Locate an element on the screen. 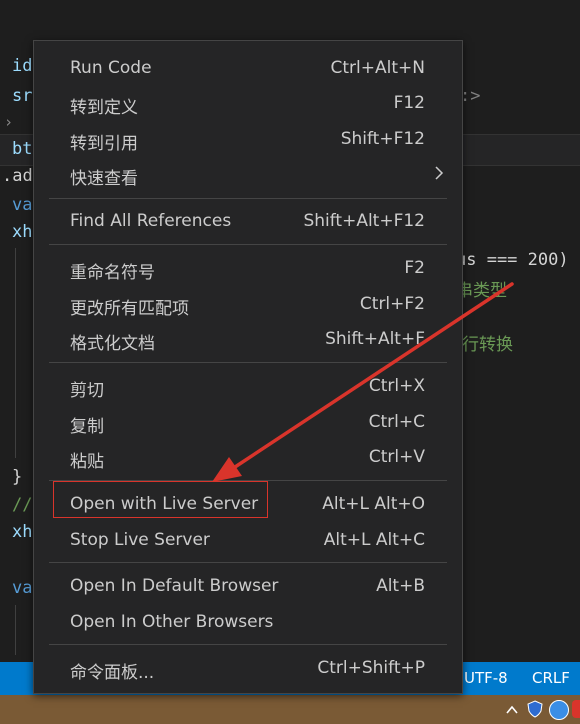 This screenshot has height=724, width=580. menu-item-open-in-other-browsers: Open In Other Browsers is located at coordinates (248, 622).